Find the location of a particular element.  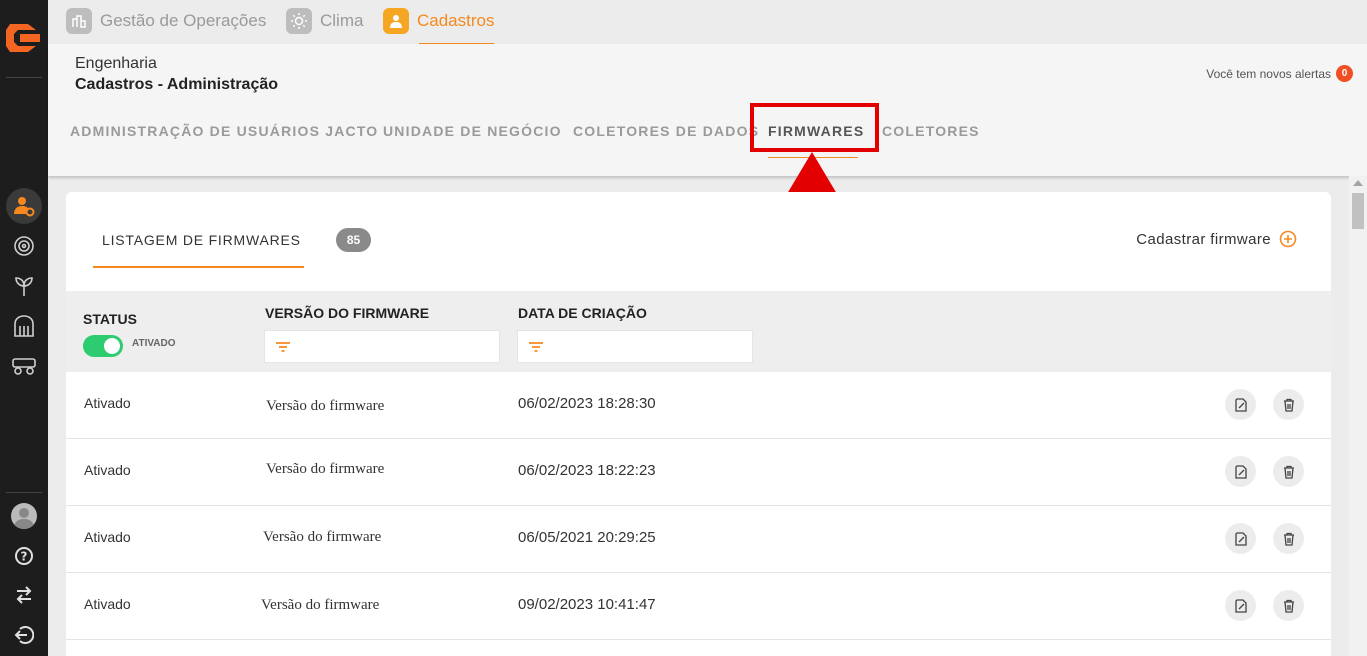

column-header-version: VERSÃO DO FIRMWARE is located at coordinates (347, 313).